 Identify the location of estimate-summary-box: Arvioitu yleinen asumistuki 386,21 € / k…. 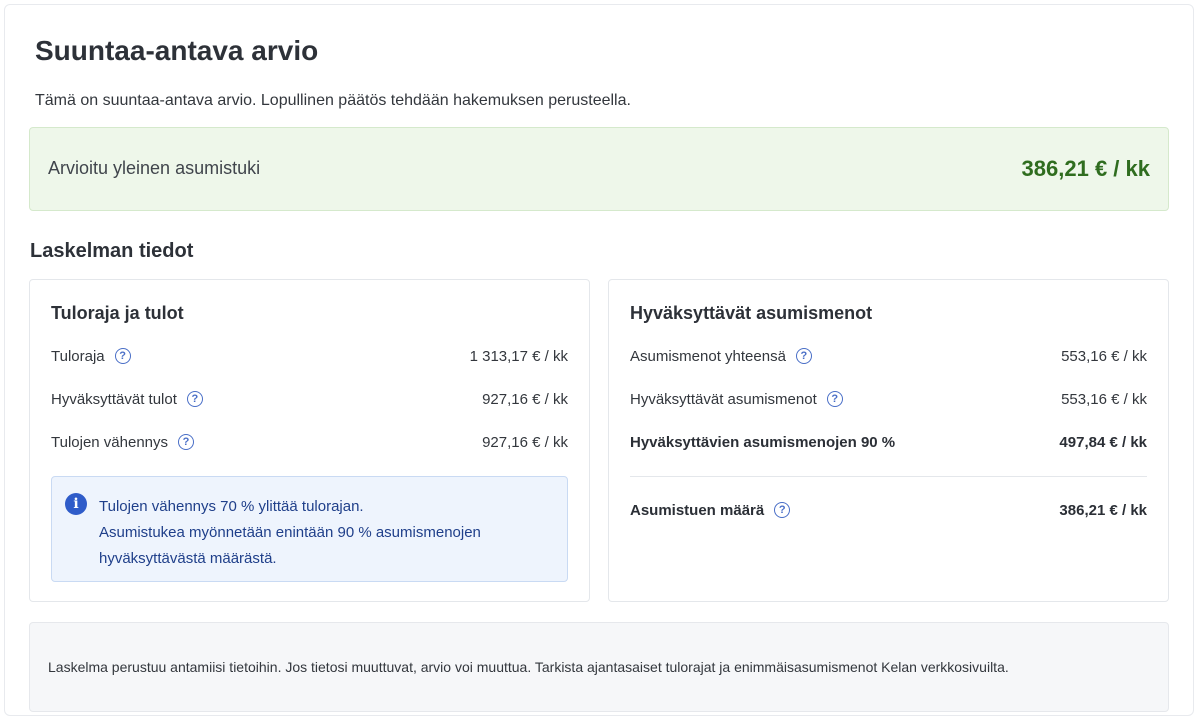
(599, 169).